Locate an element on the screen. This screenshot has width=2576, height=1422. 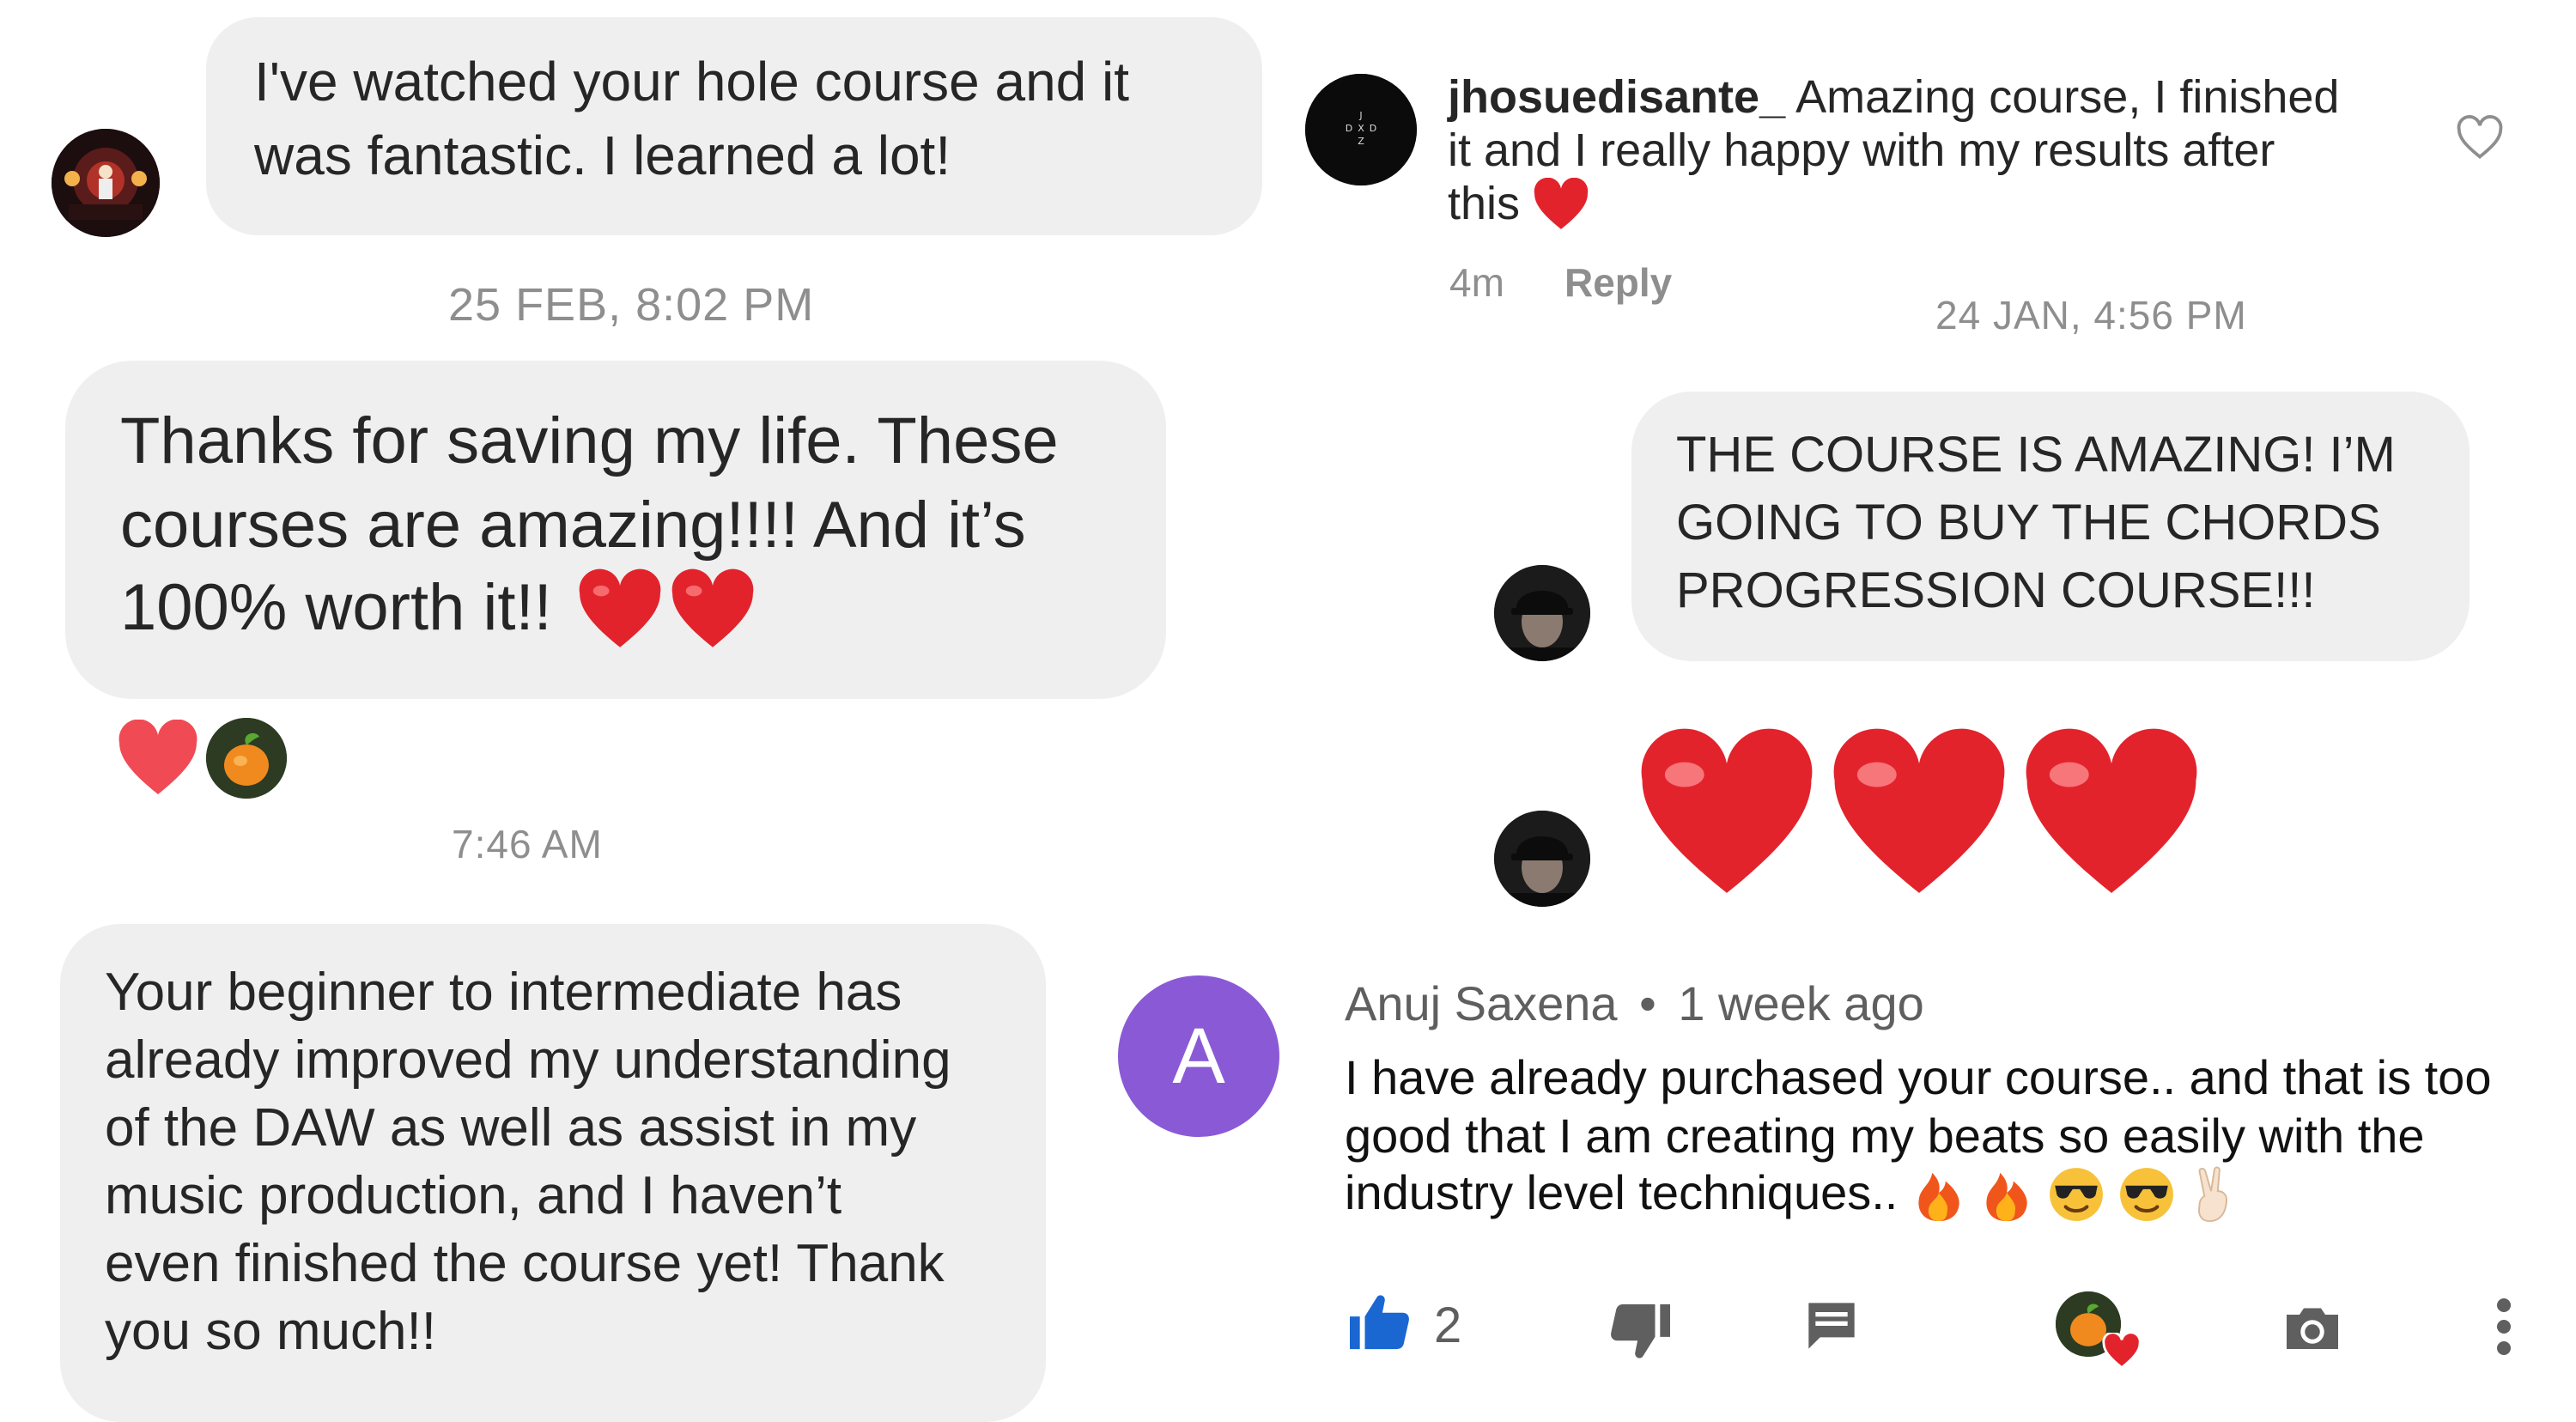
victory-hand-icon is located at coordinates (2213, 1194).